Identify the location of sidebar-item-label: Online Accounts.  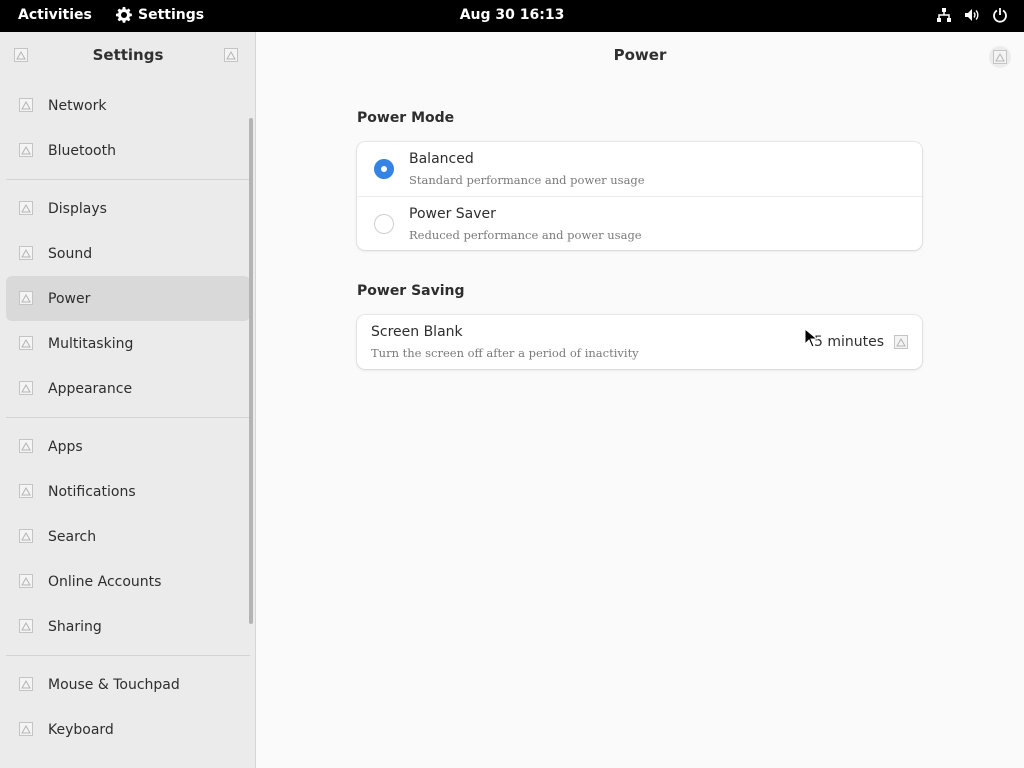
(105, 581).